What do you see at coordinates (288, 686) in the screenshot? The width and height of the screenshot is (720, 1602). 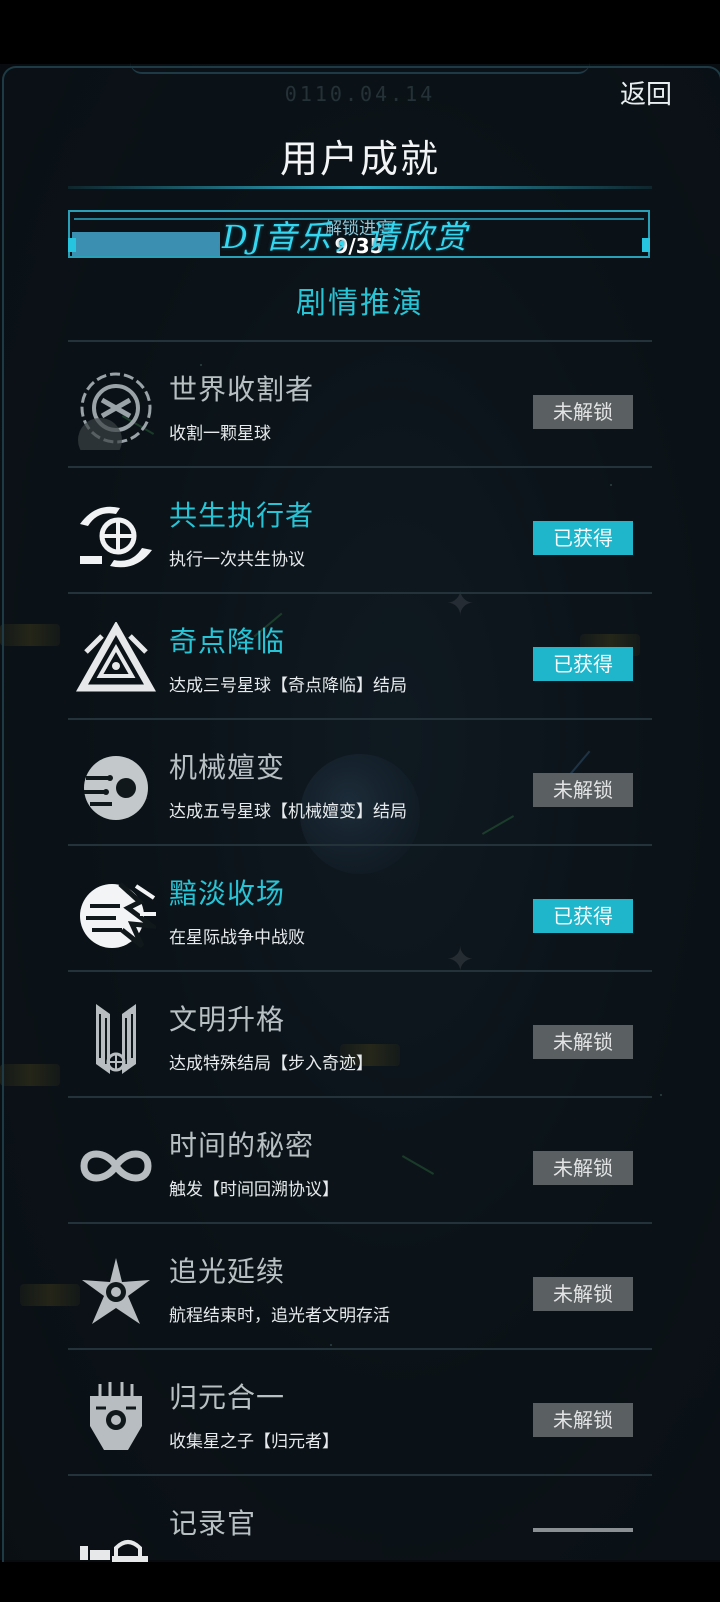 I see `achievement-desc: 达成三号星球【奇点降临】结局` at bounding box center [288, 686].